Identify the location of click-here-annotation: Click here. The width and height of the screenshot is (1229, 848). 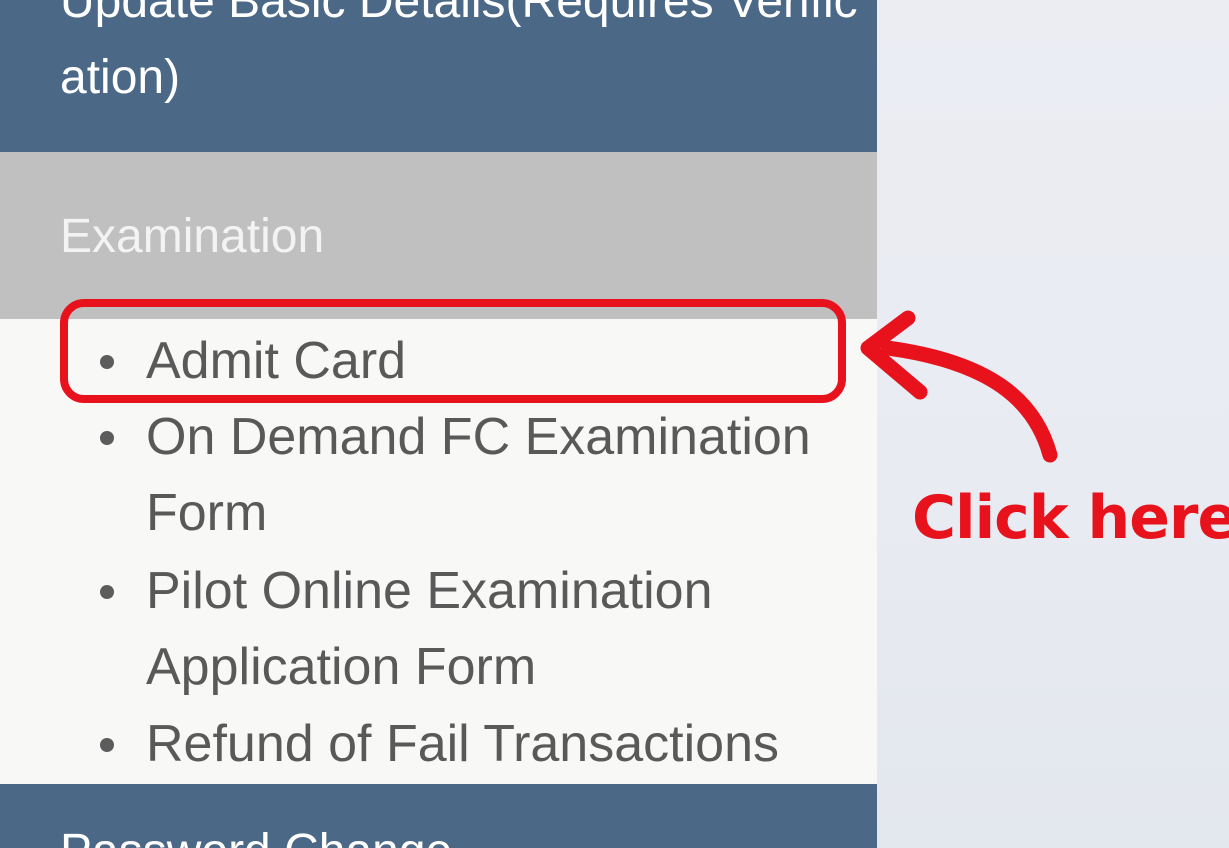
(1070, 518).